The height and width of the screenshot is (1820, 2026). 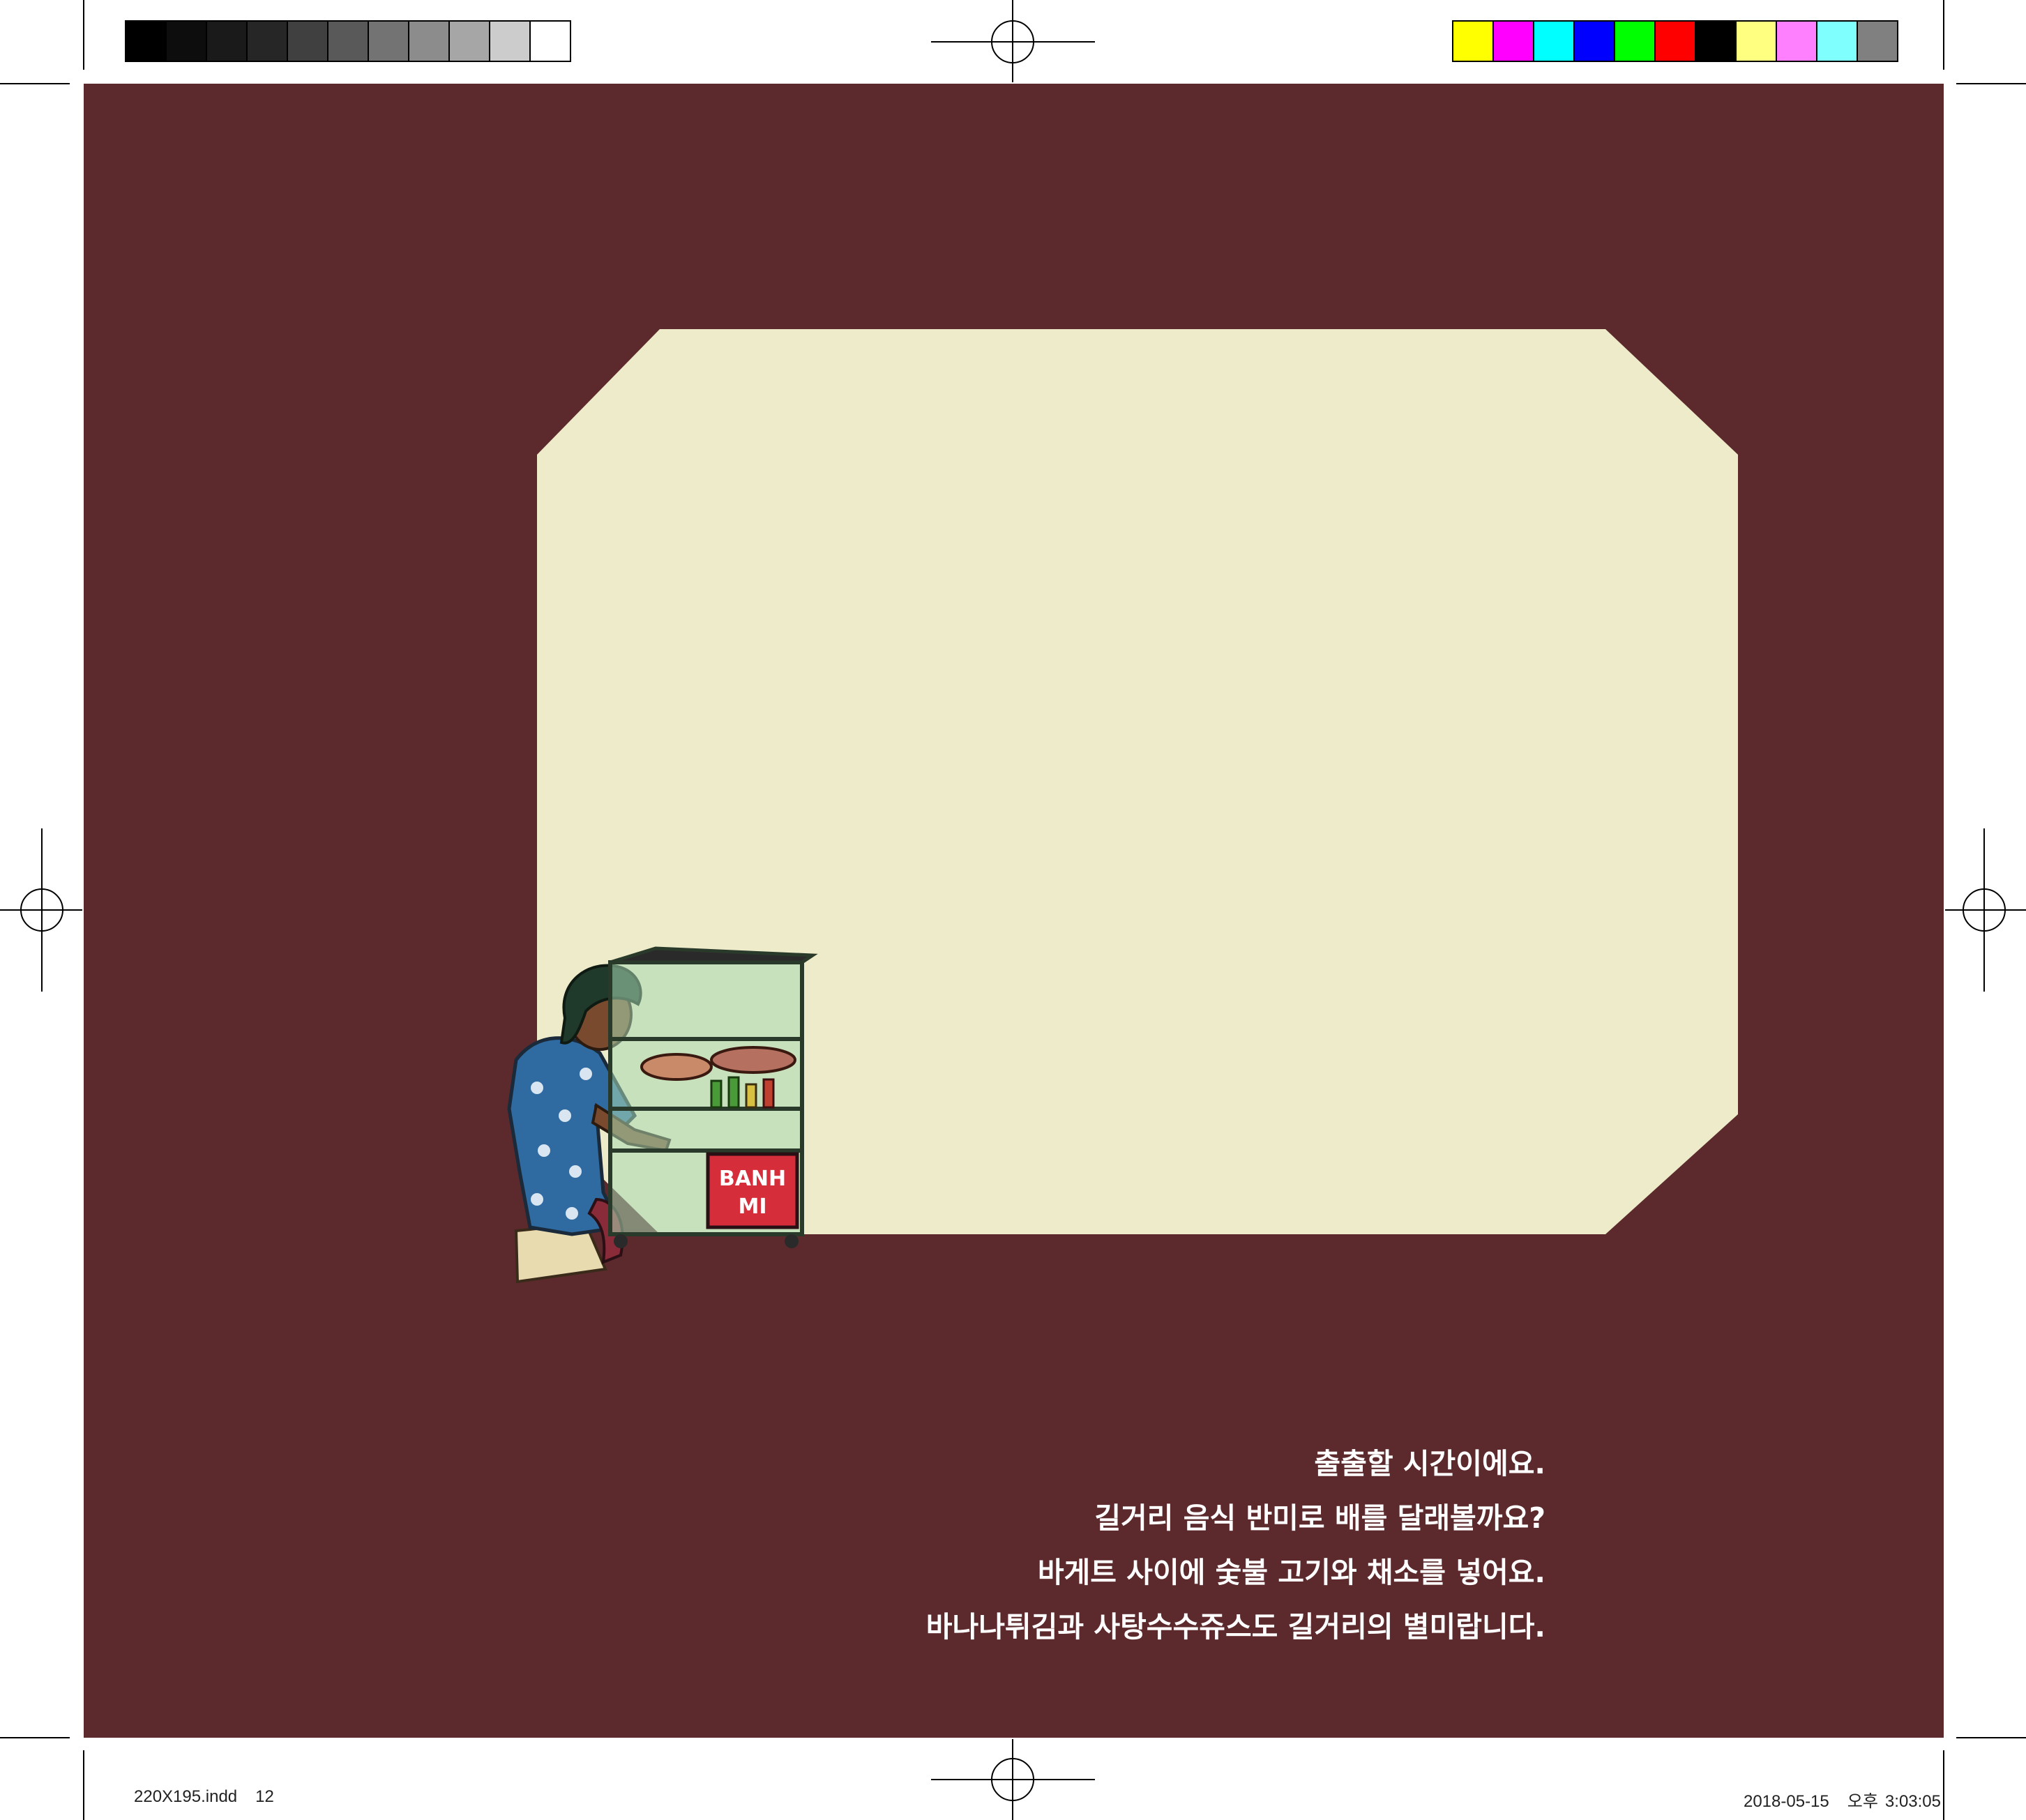 What do you see at coordinates (1986, 910) in the screenshot?
I see `registration-mark-right` at bounding box center [1986, 910].